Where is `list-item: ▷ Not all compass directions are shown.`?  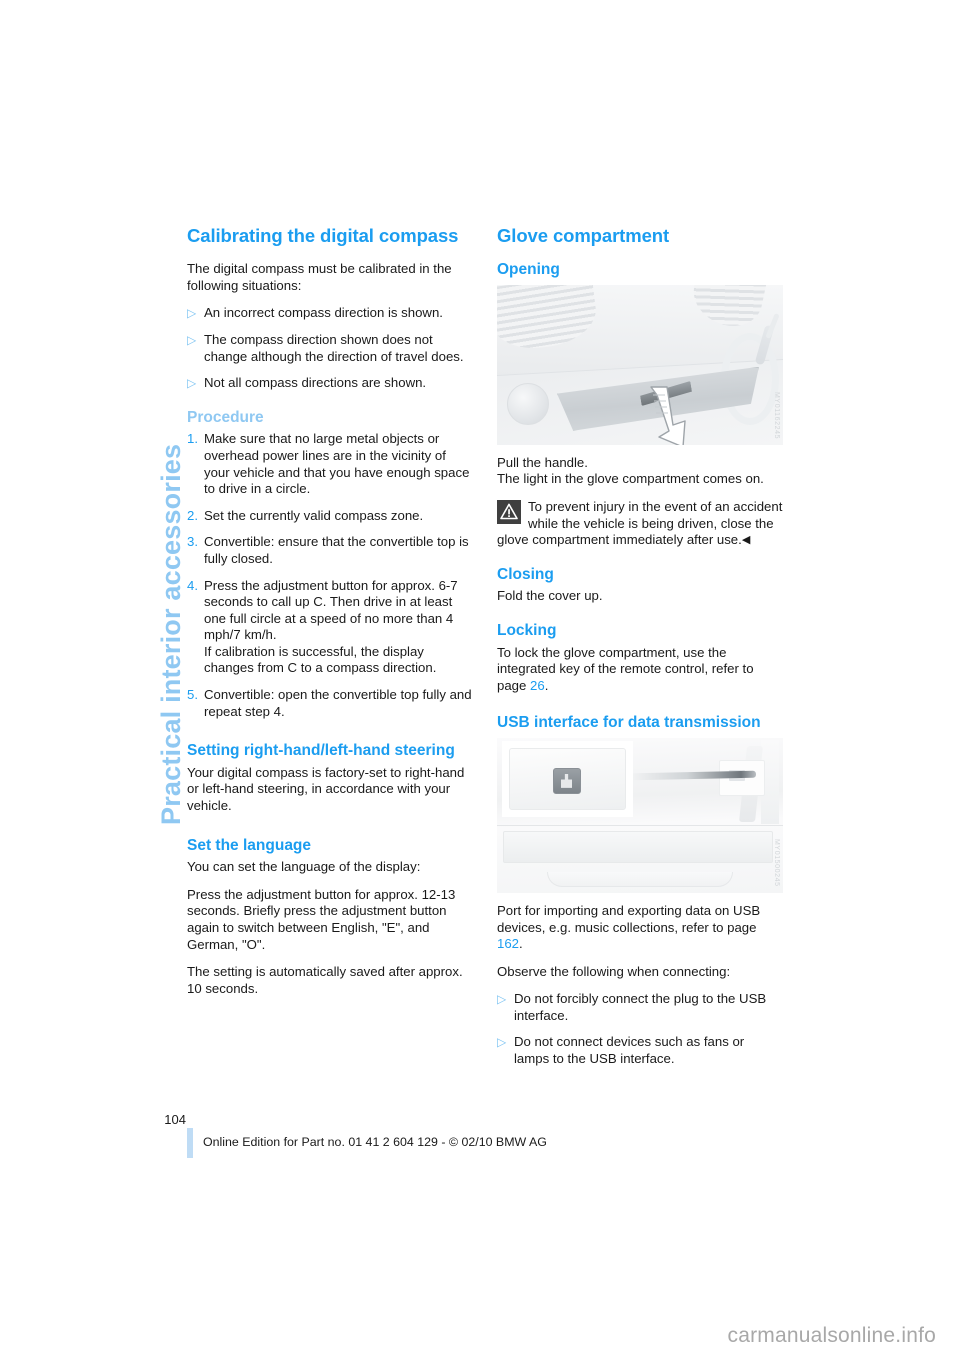
list-item: ▷ Not all compass directions are shown. is located at coordinates (330, 383).